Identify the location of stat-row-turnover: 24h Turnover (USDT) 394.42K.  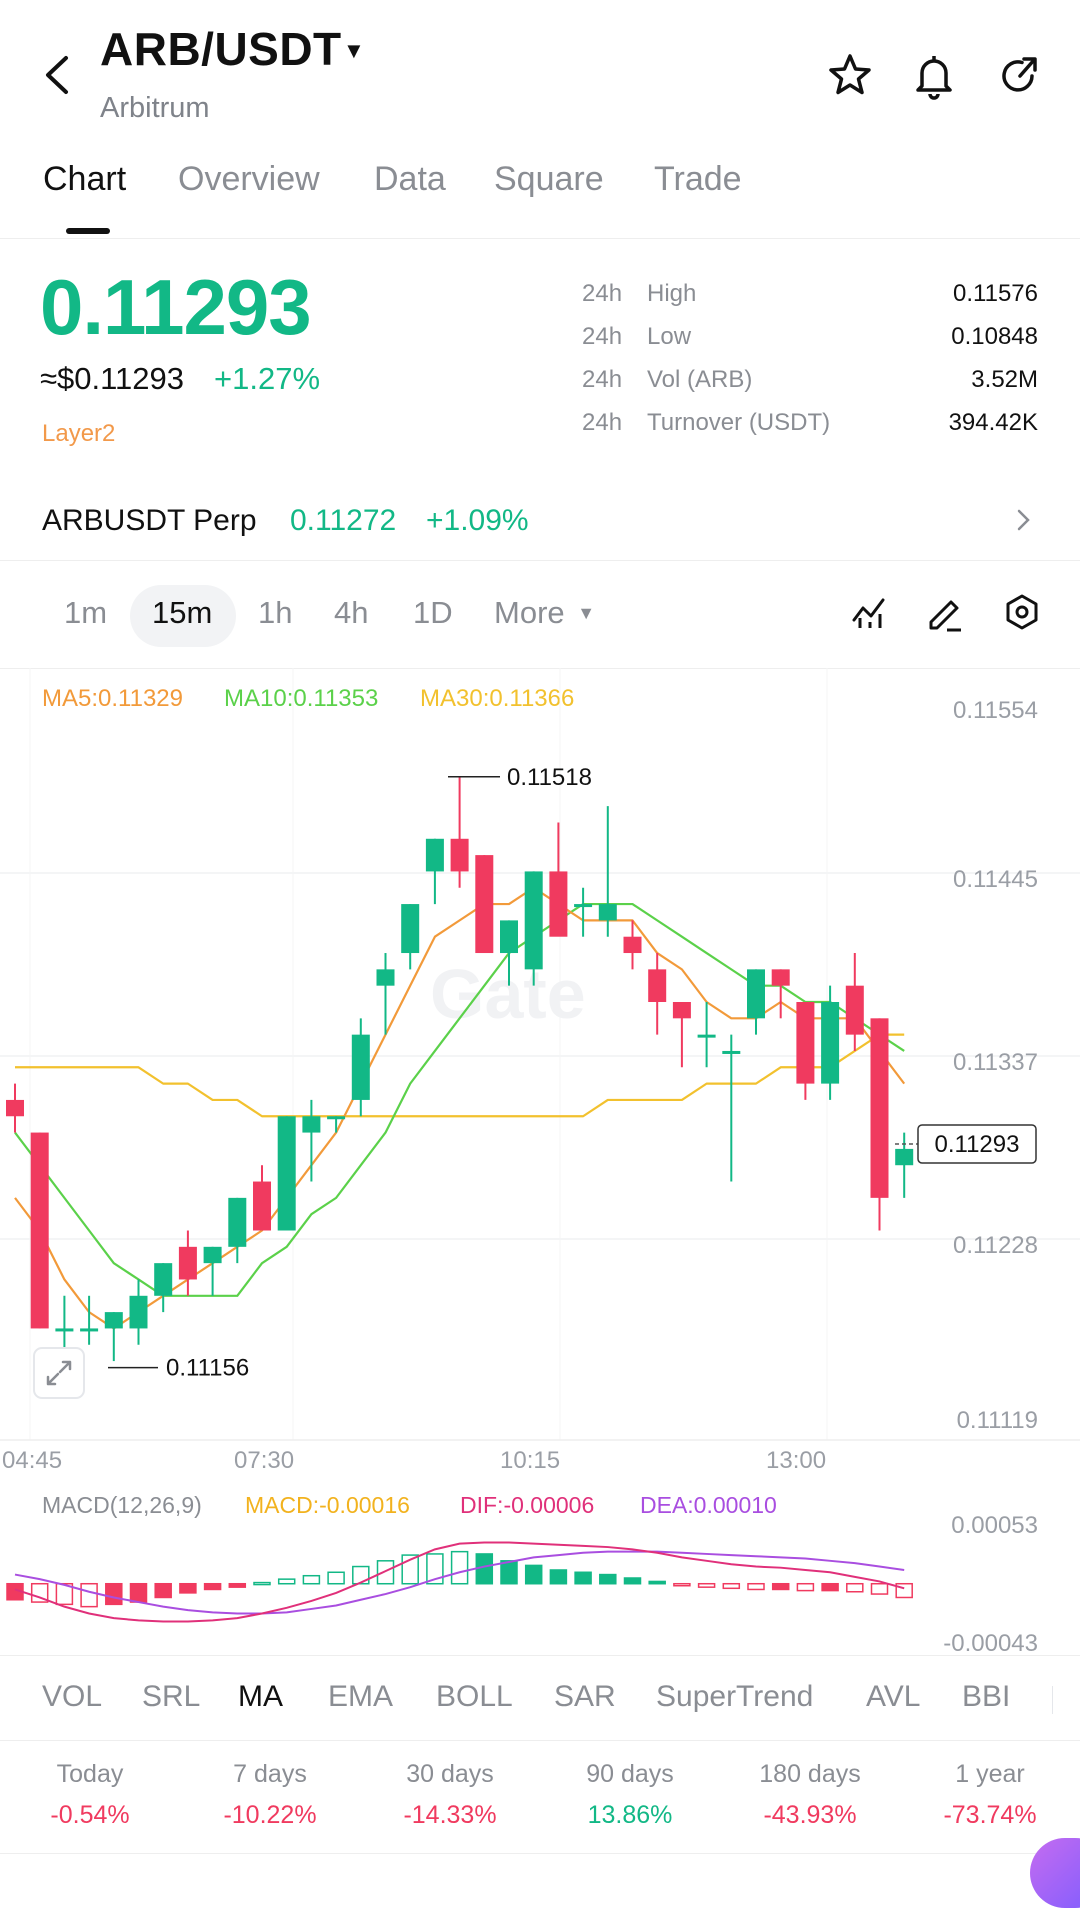
(810, 429).